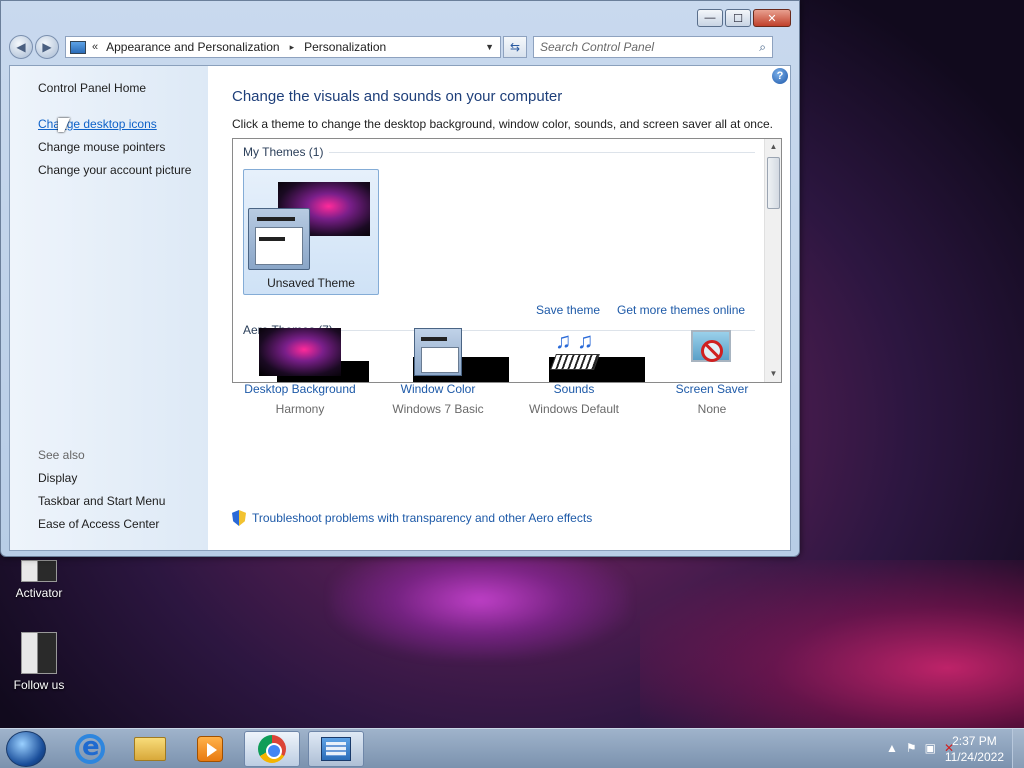  I want to click on option-label: Window Color, so click(438, 389).